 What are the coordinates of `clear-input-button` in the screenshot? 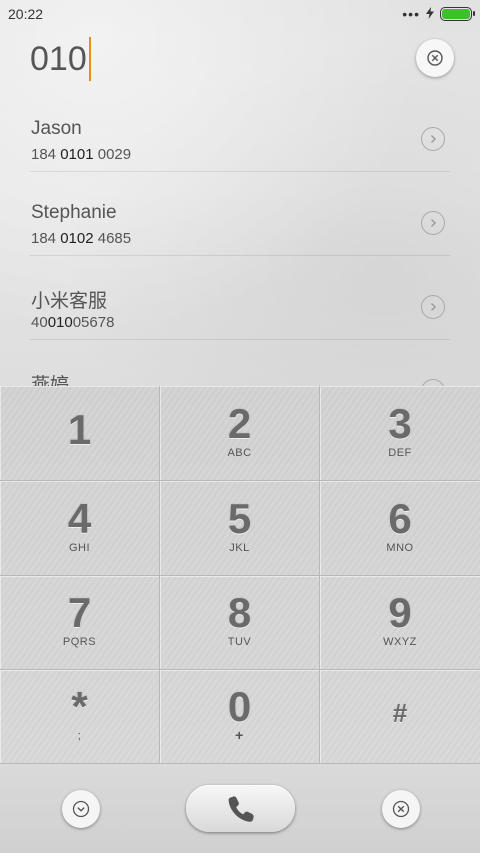 It's located at (435, 58).